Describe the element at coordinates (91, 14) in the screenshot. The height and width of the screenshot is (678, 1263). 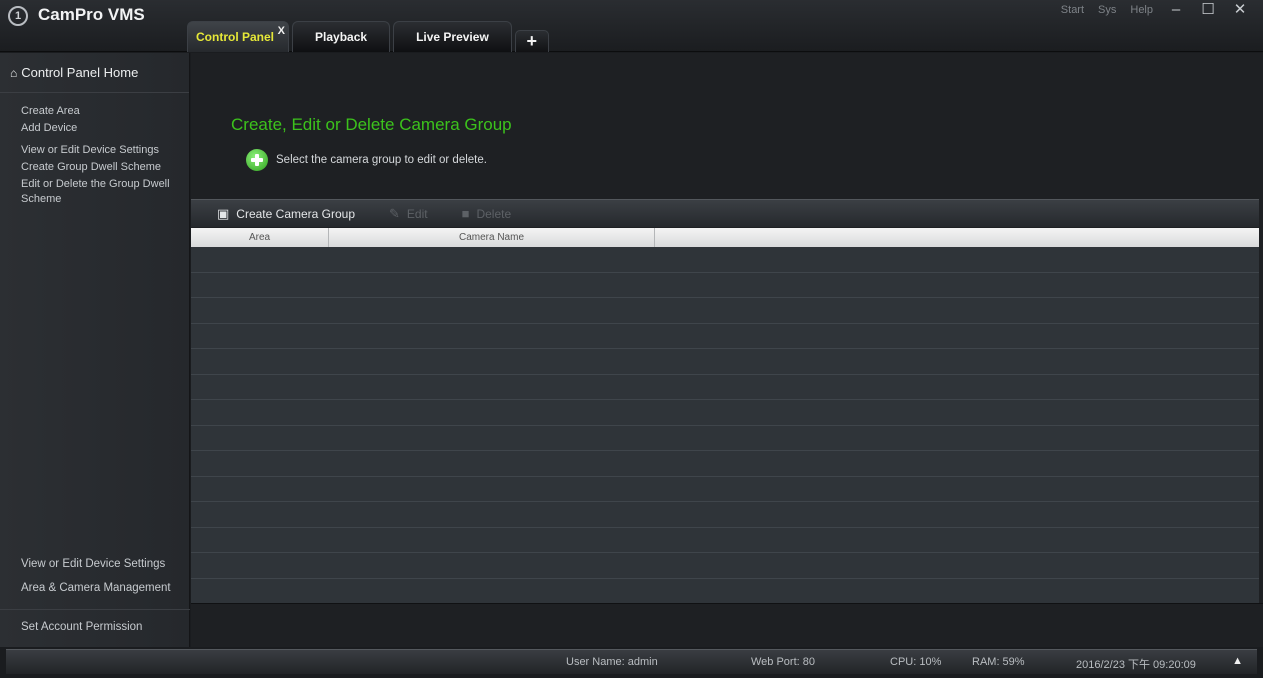
I see `app-title: CamPro VMS` at that location.